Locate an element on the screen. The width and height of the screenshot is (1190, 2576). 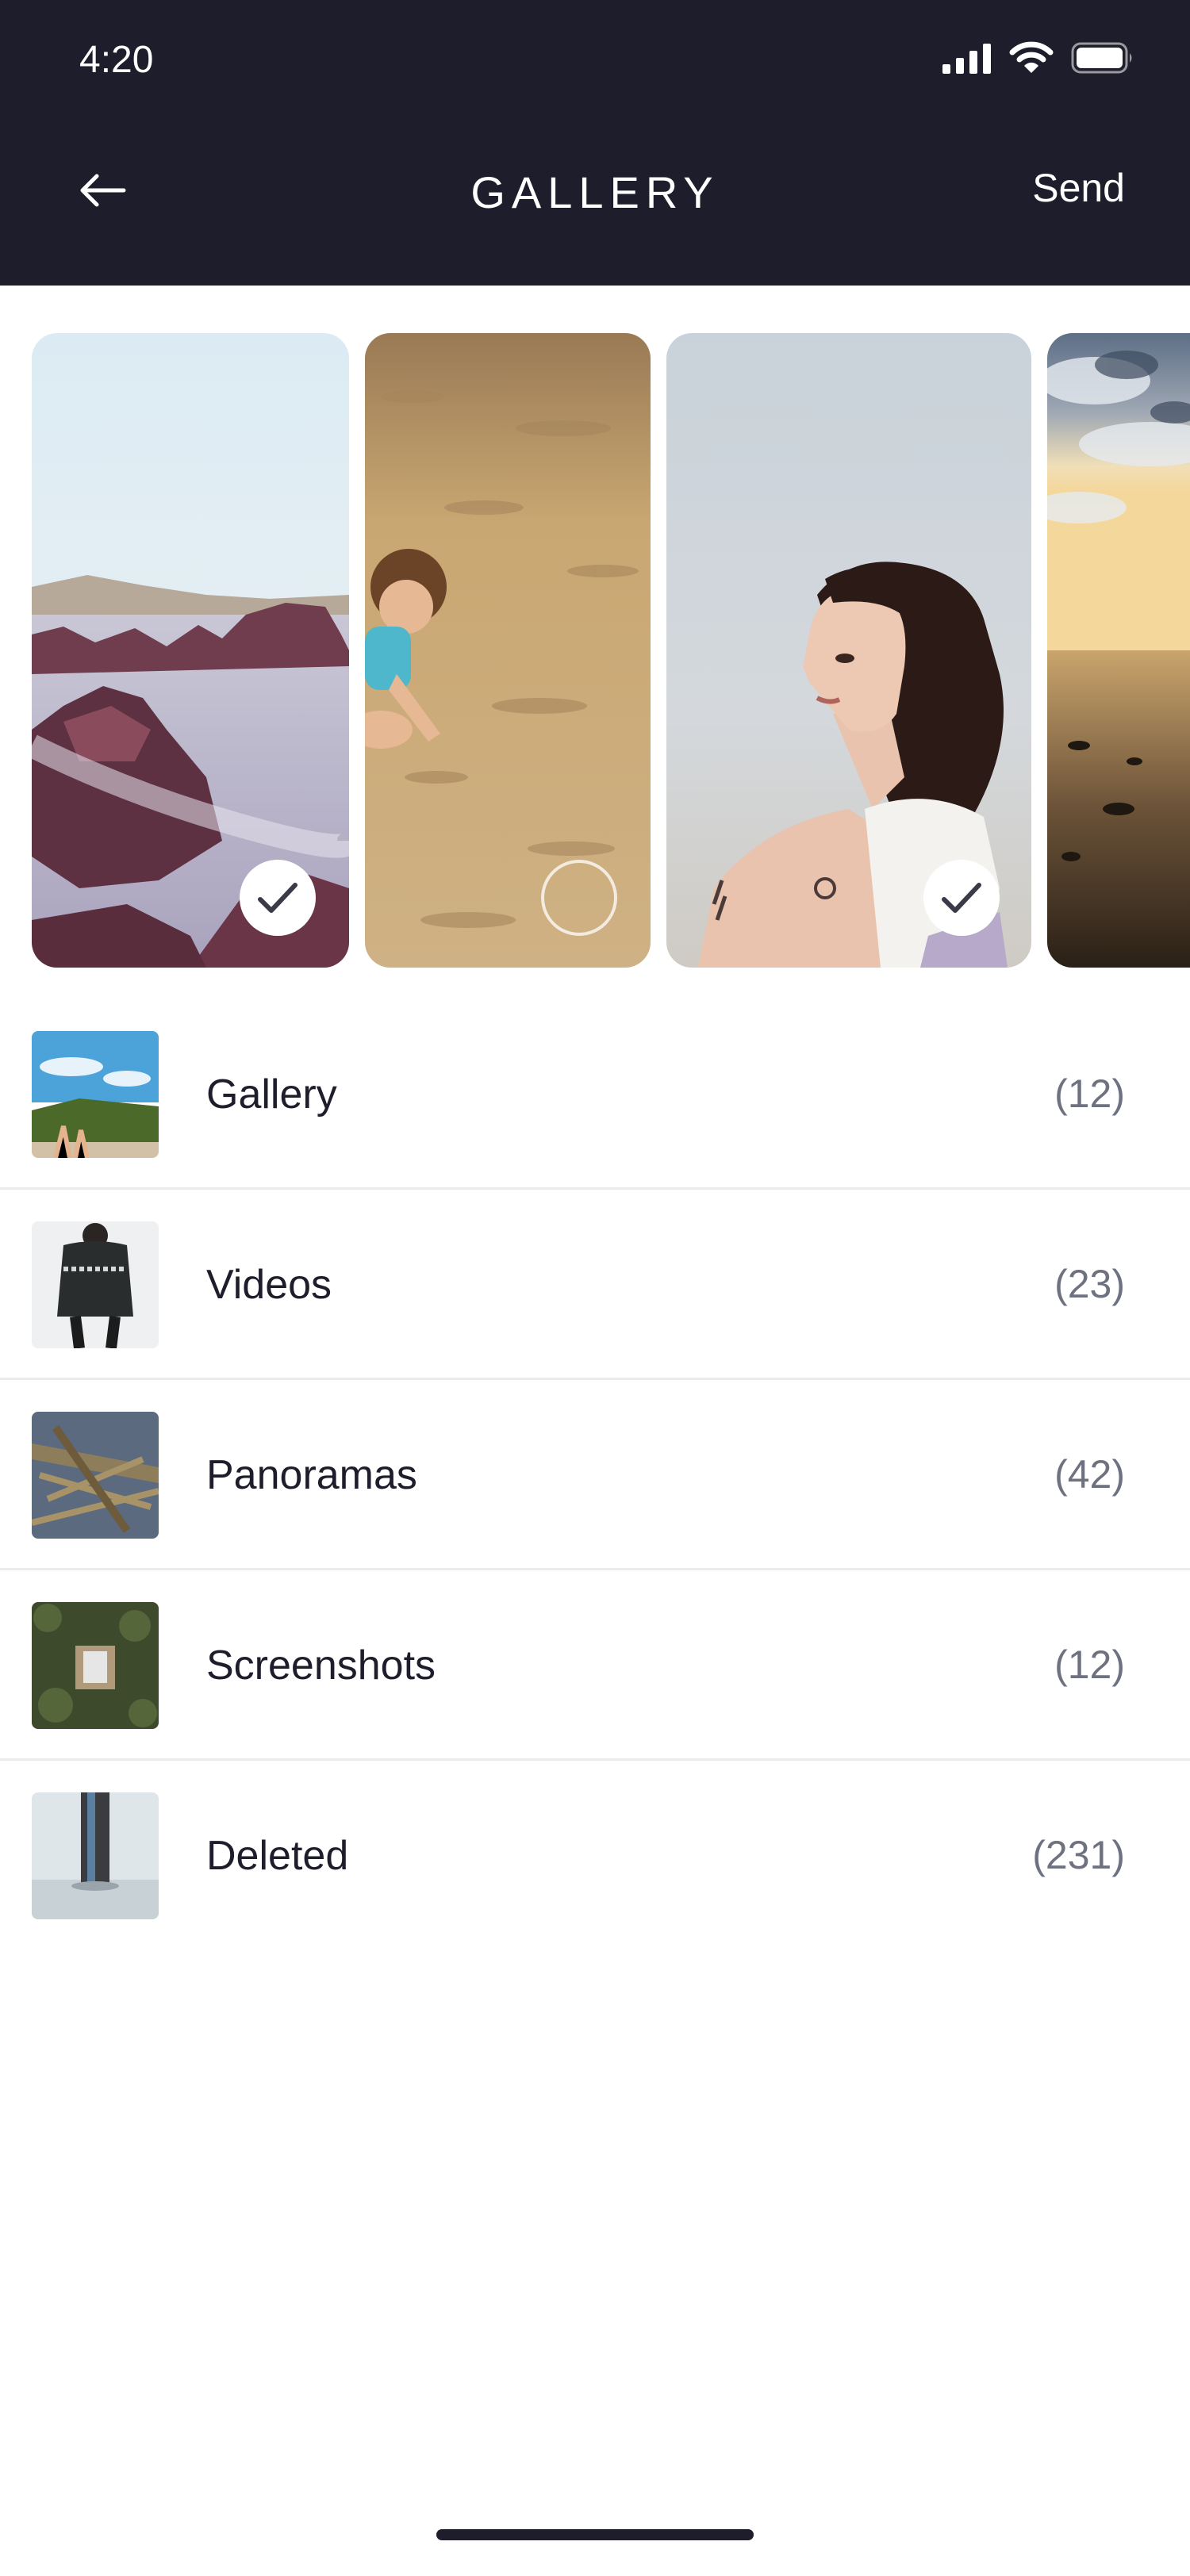
photo-card-child-in-sand is located at coordinates (508, 651).